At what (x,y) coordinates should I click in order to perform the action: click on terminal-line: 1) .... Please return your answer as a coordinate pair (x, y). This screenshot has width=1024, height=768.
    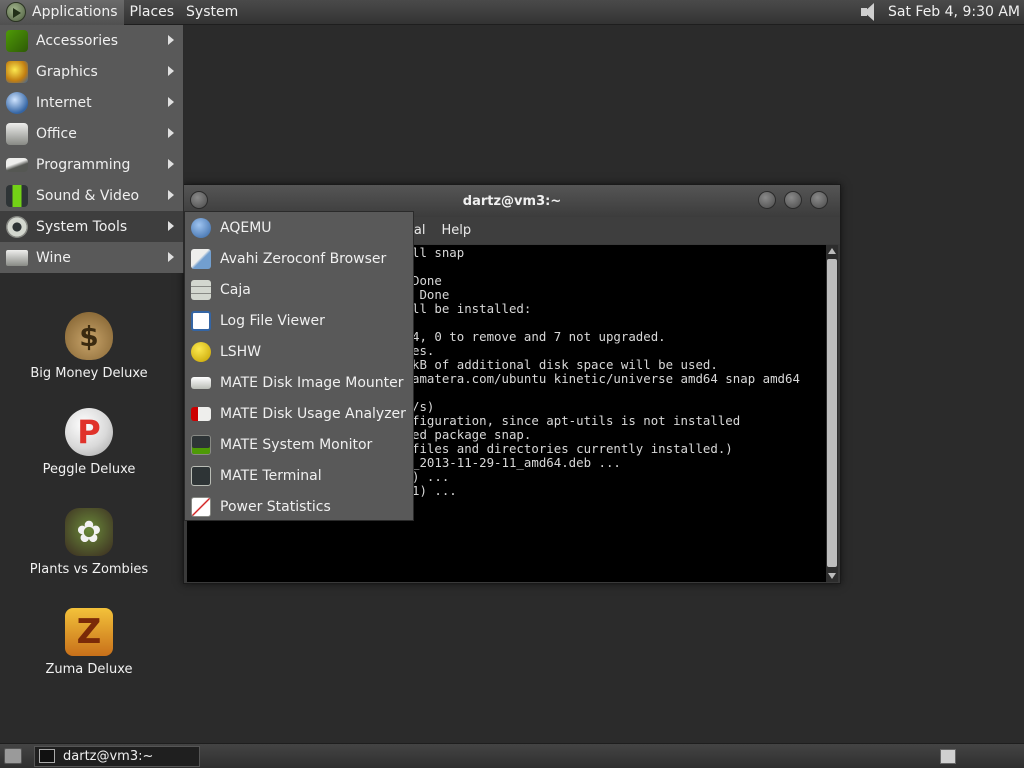
    Looking at the image, I should click on (434, 490).